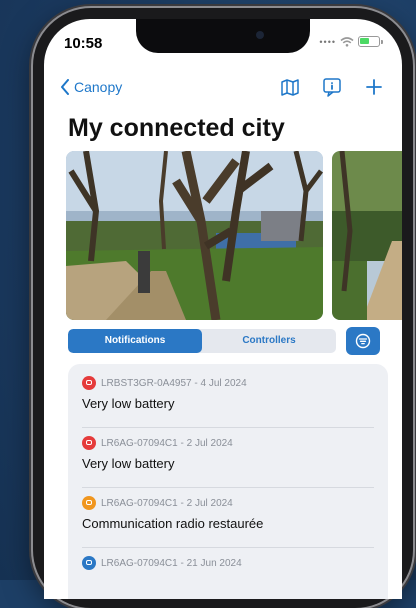 The width and height of the screenshot is (416, 608). Describe the element at coordinates (228, 574) in the screenshot. I see `list-item: LR6AG-07094C1 - 21 Jun 2024` at that location.